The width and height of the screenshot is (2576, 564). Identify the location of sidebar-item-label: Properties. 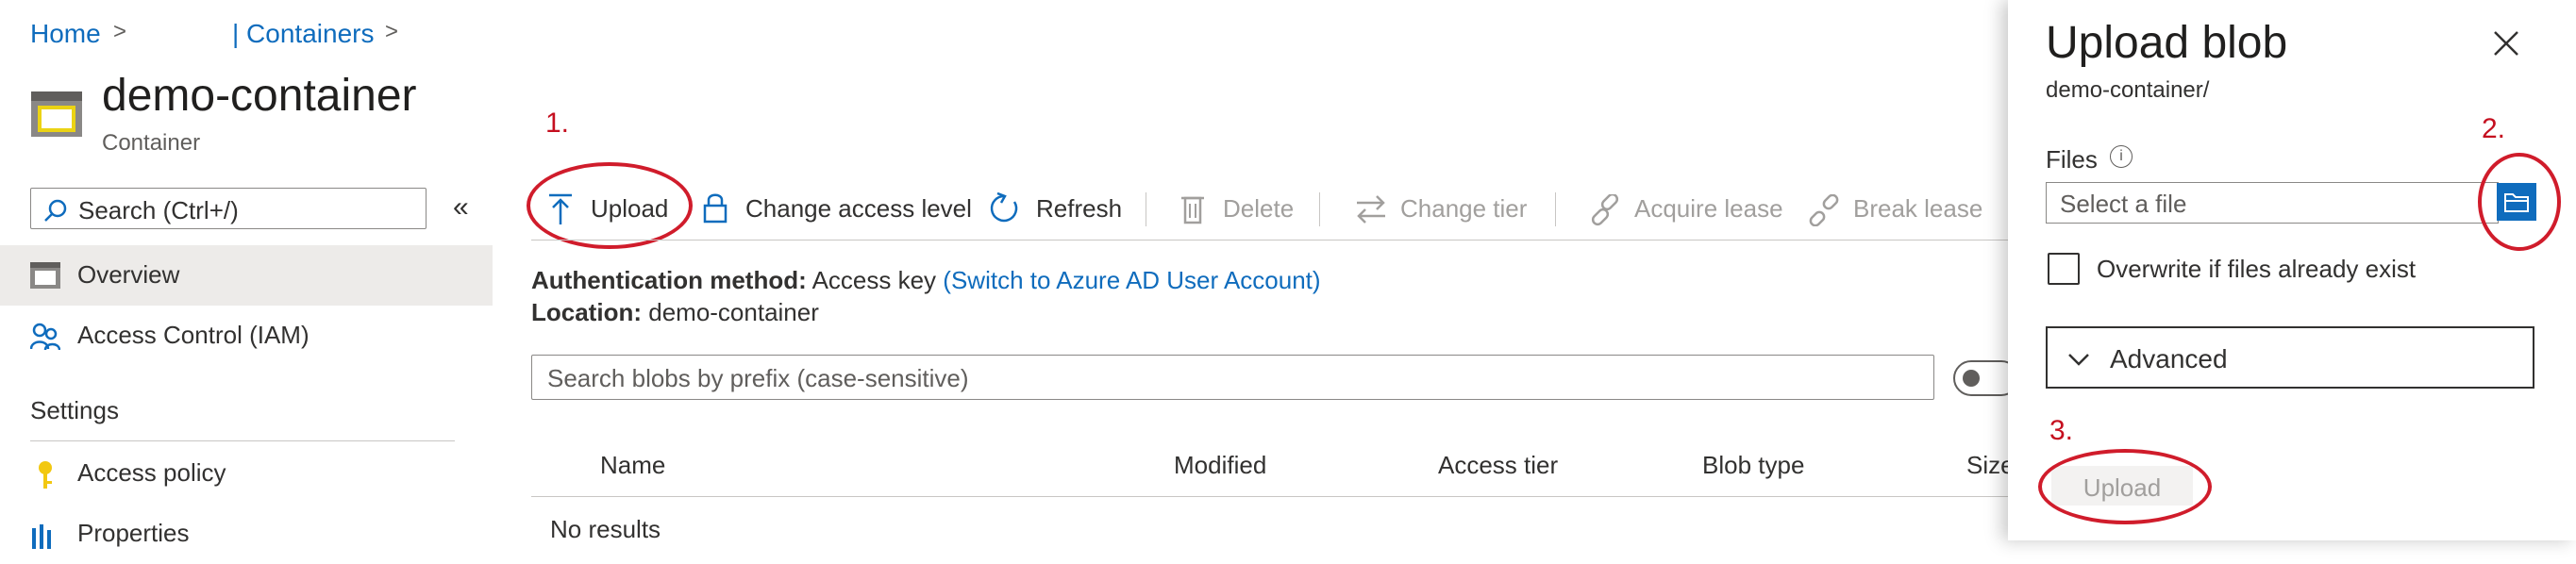
(133, 533).